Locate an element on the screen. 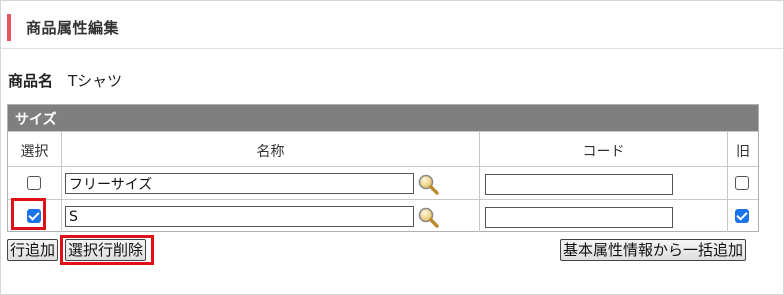 This screenshot has height=295, width=784. product-name-label: 商品名 is located at coordinates (31, 81).